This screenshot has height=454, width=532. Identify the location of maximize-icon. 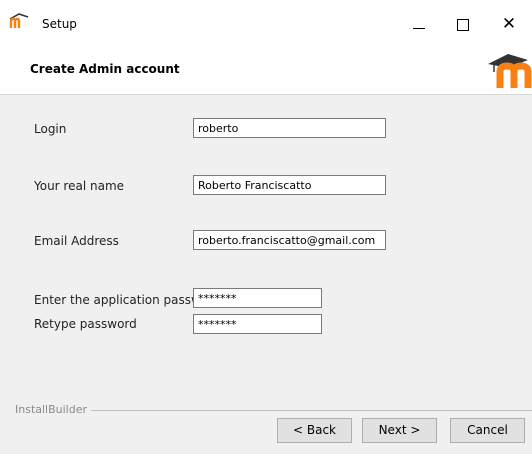
(463, 25).